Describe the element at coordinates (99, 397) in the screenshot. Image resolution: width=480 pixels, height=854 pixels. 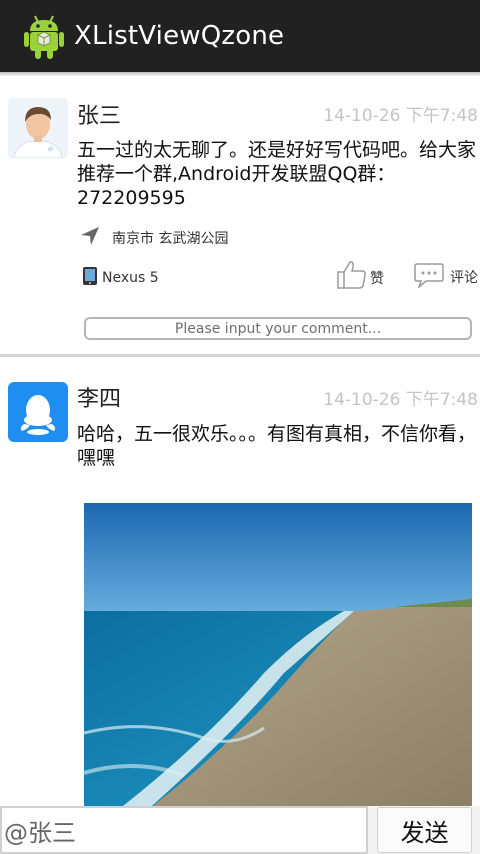
I see `username: 李四` at that location.